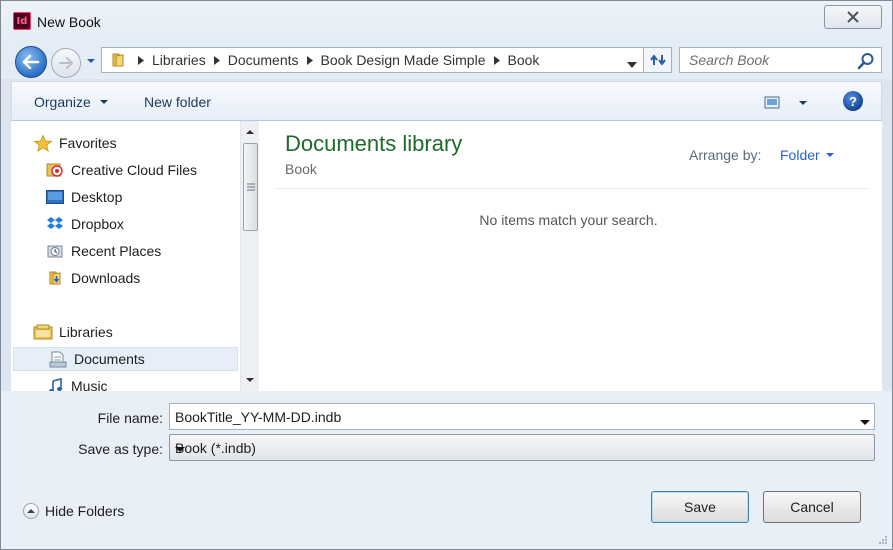 This screenshot has width=893, height=550. What do you see at coordinates (125, 197) in the screenshot?
I see `nav-item-desktop: Desktop` at bounding box center [125, 197].